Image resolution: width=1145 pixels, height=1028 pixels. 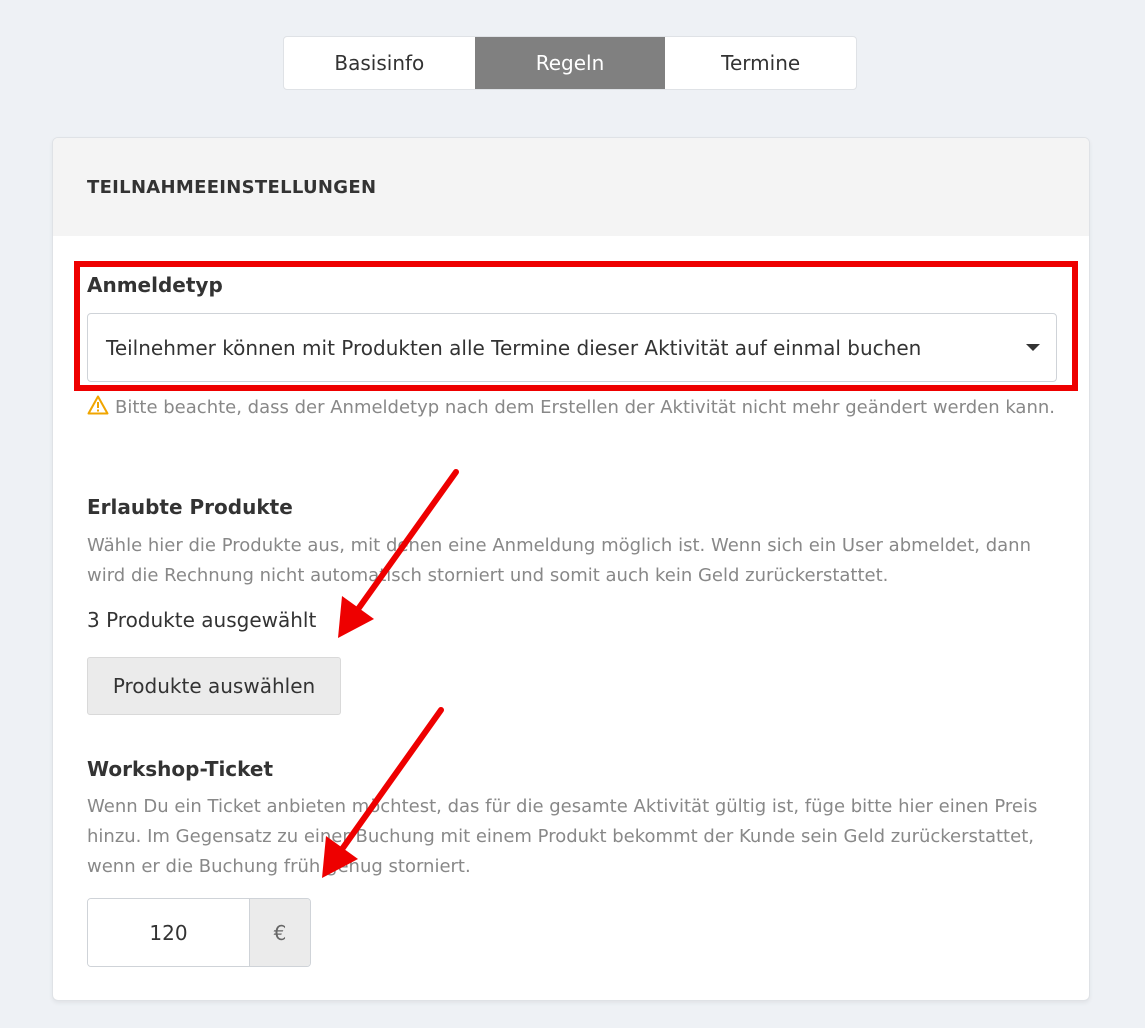 I want to click on ticket-price-group: €, so click(x=199, y=932).